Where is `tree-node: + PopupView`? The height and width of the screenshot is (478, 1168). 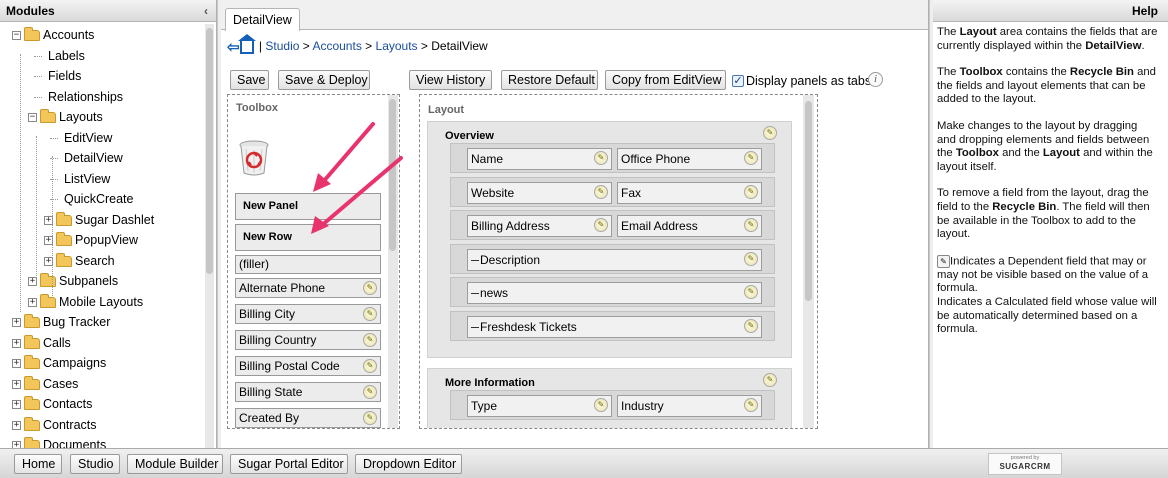
tree-node: + PopupView is located at coordinates (91, 240).